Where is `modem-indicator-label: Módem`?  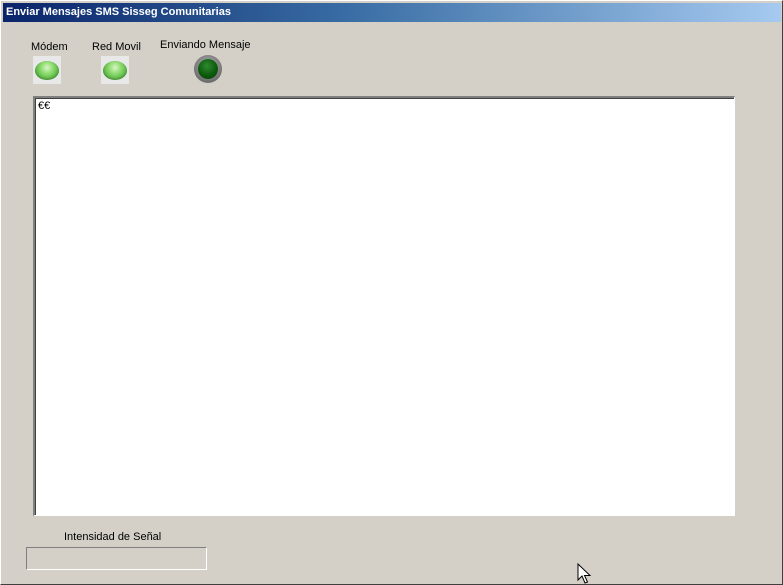
modem-indicator-label: Módem is located at coordinates (49, 47).